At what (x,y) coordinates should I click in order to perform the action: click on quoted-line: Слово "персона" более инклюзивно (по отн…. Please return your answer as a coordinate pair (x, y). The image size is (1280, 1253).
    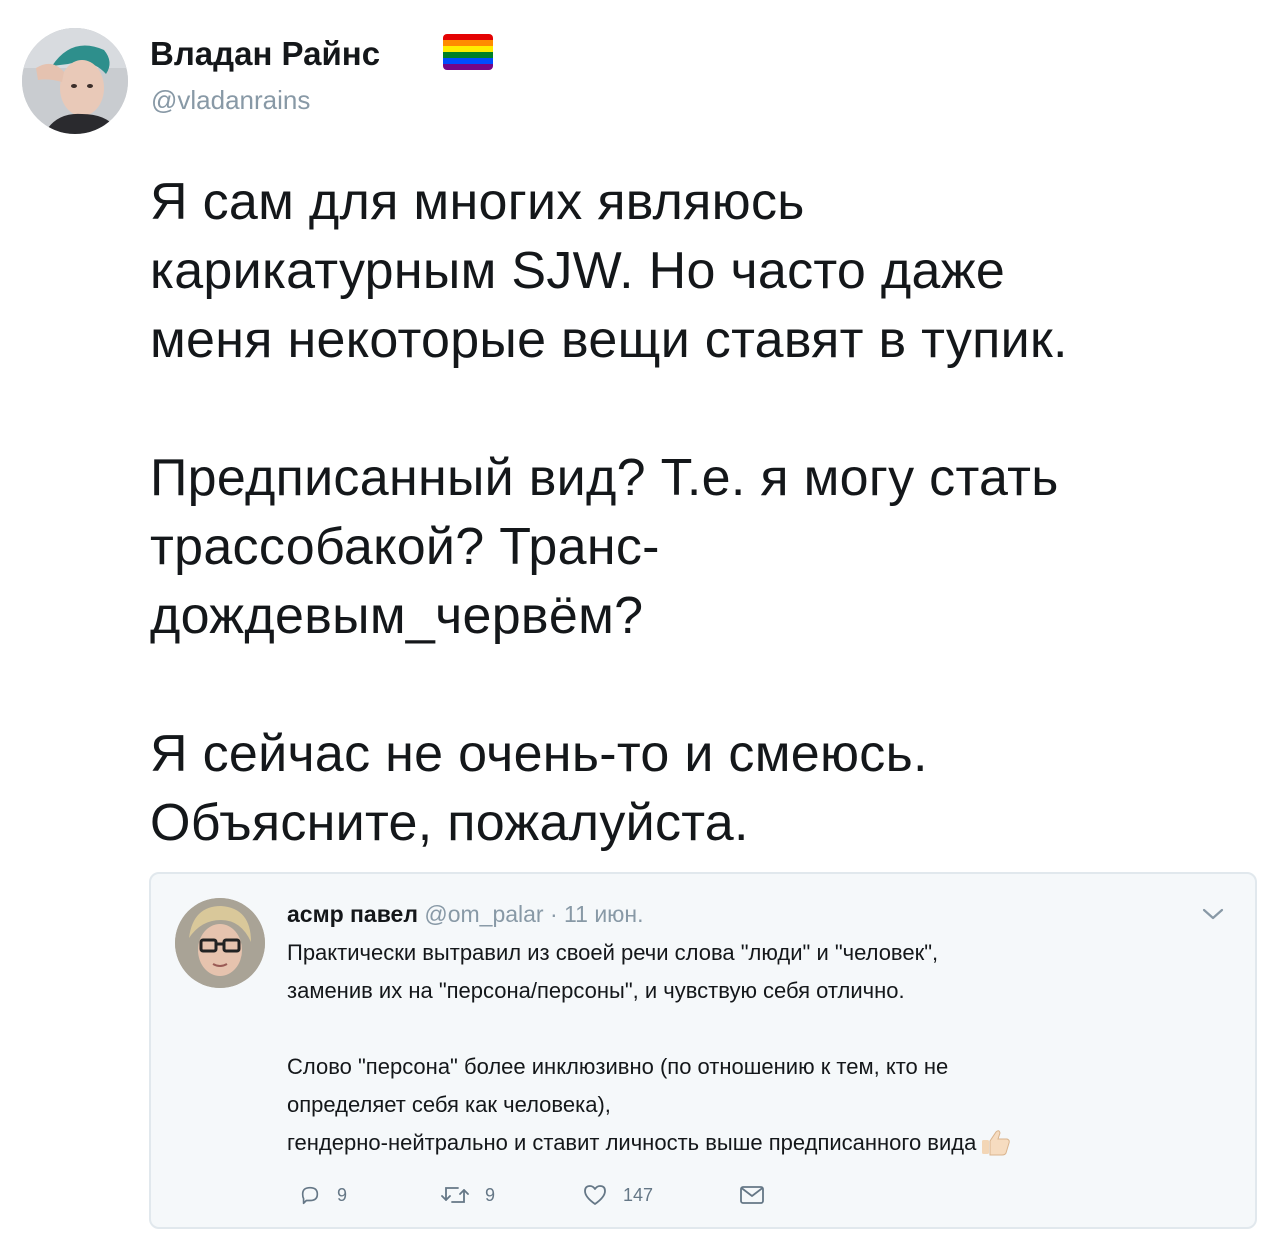
    Looking at the image, I should click on (618, 1066).